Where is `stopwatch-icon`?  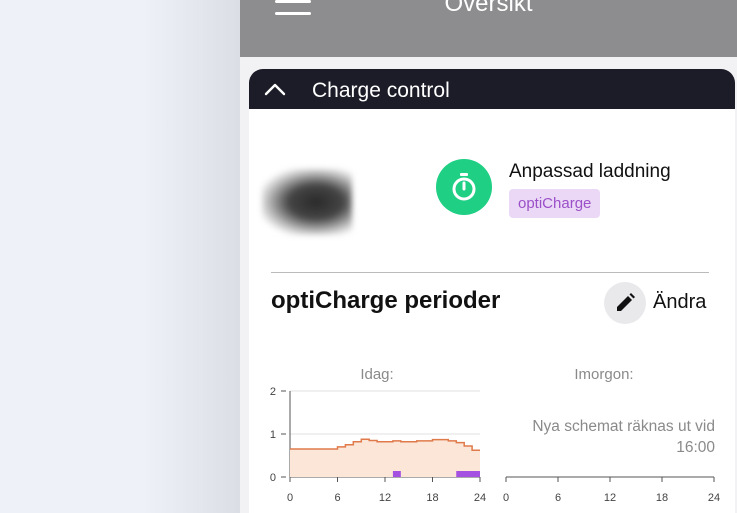 stopwatch-icon is located at coordinates (464, 187).